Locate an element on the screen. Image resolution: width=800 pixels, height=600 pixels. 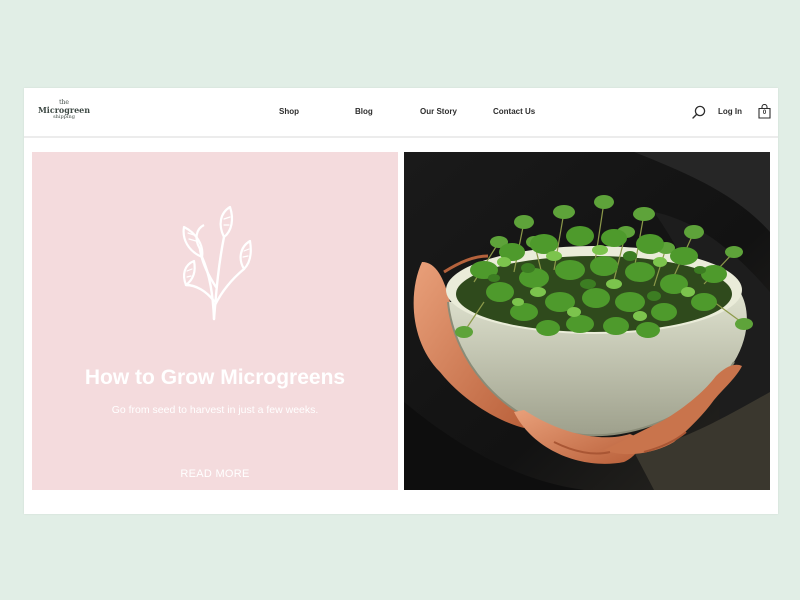
cart-button: 0 is located at coordinates (764, 111).